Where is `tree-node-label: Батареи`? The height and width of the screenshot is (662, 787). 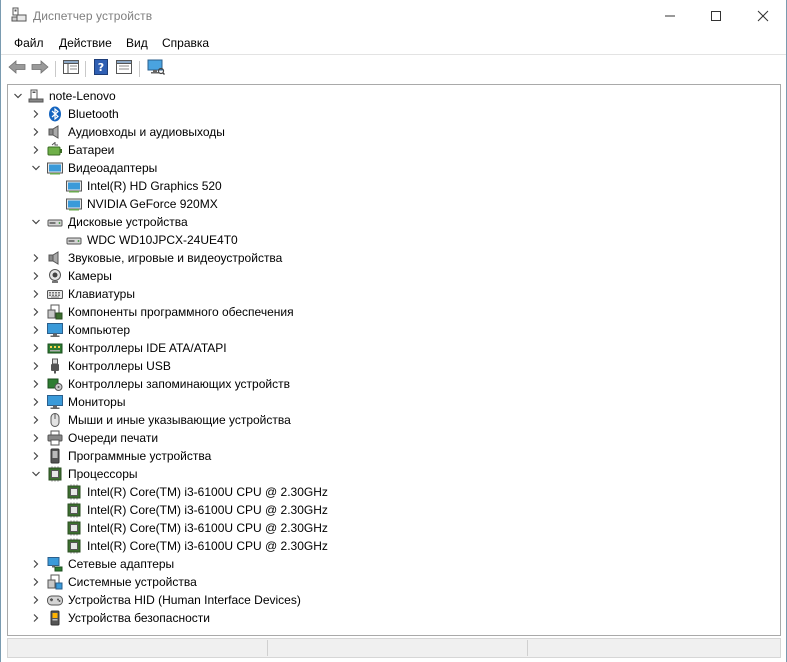
tree-node-label: Батареи is located at coordinates (91, 150).